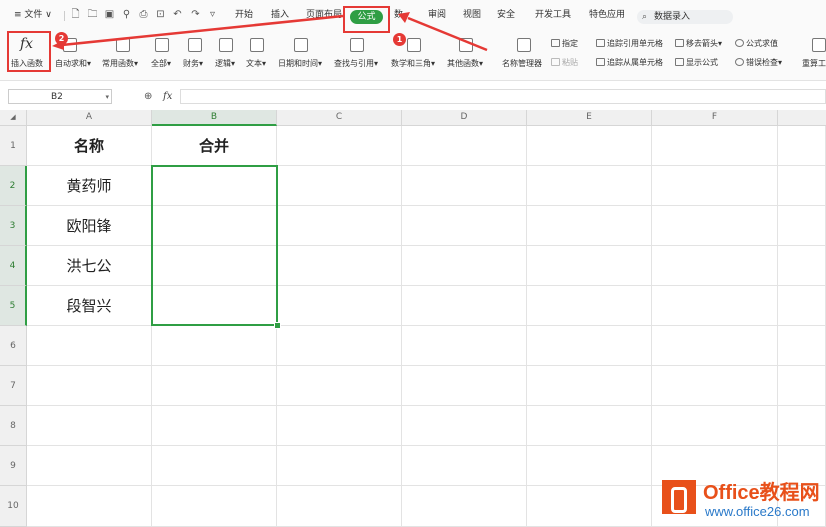 Image resolution: width=826 pixels, height=527 pixels. I want to click on office-logo-mark, so click(679, 500).